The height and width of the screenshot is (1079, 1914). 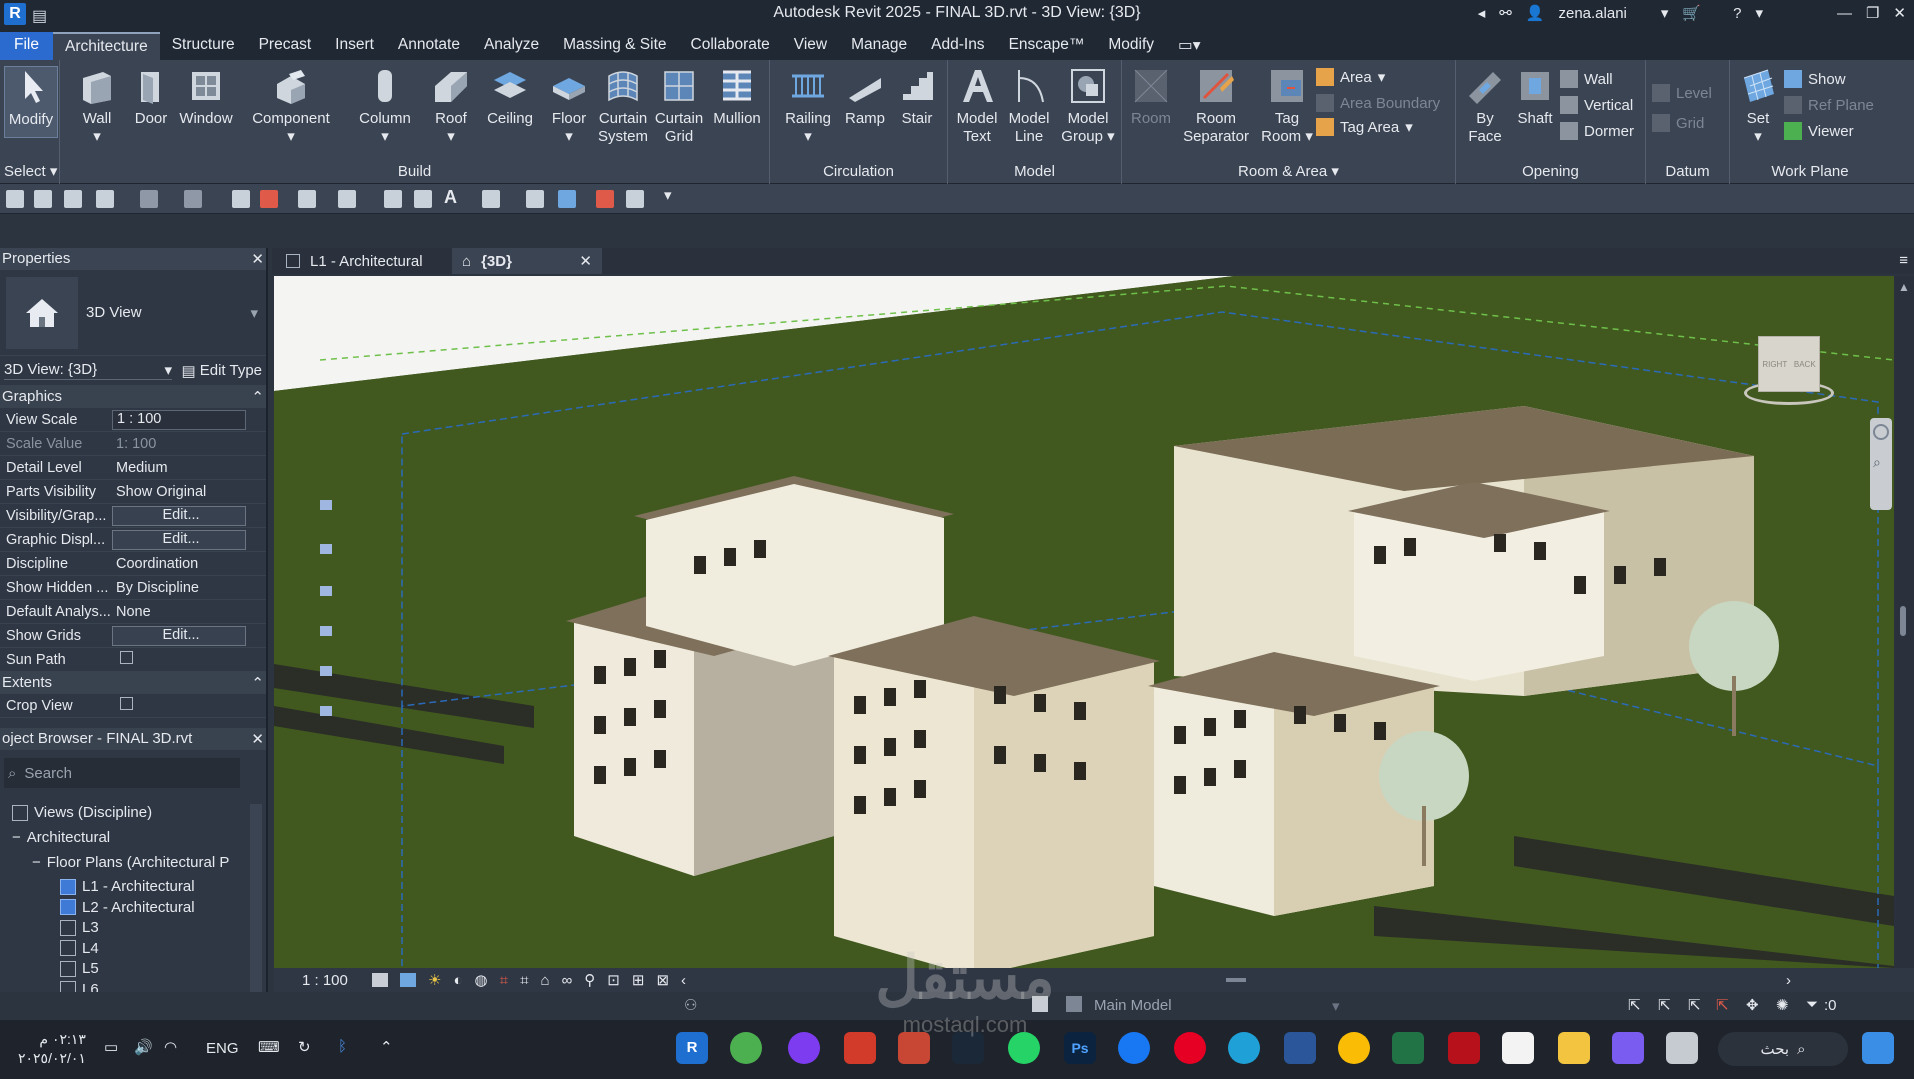 What do you see at coordinates (623, 106) in the screenshot?
I see `curtain-system-button: Curtain System` at bounding box center [623, 106].